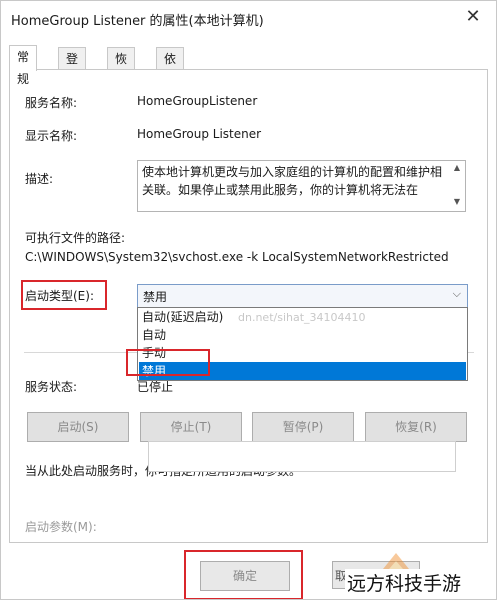 The width and height of the screenshot is (497, 600). What do you see at coordinates (78, 427) in the screenshot?
I see `start-button: 启动(S)` at bounding box center [78, 427].